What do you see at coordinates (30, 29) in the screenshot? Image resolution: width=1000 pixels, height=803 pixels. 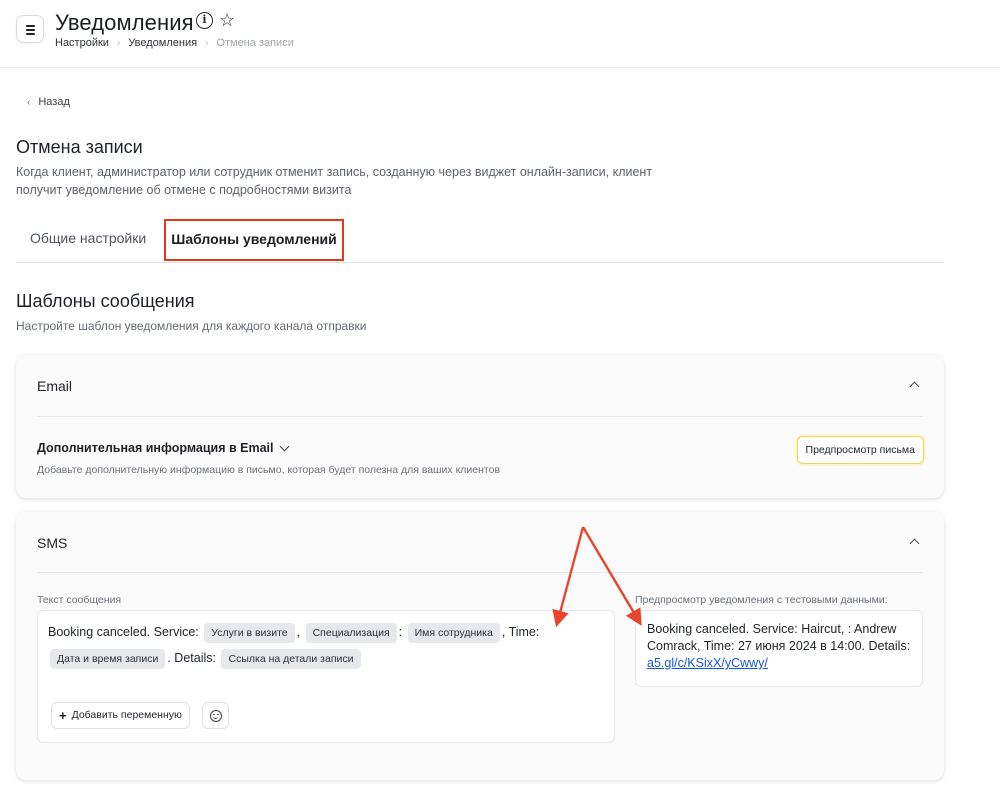 I see `menu-icon` at bounding box center [30, 29].